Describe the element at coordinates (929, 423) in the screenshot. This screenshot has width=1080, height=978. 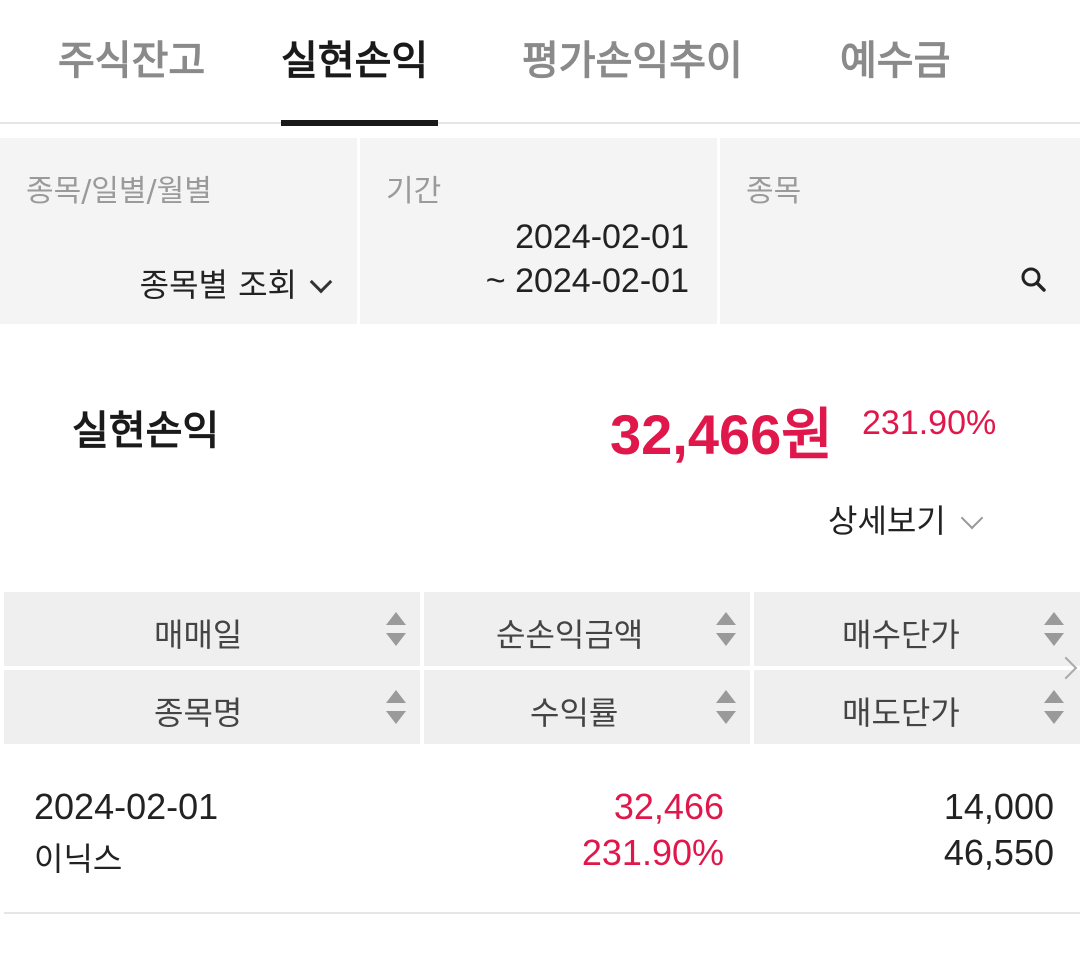
I see `realized-pnl-rate: 231.90%` at that location.